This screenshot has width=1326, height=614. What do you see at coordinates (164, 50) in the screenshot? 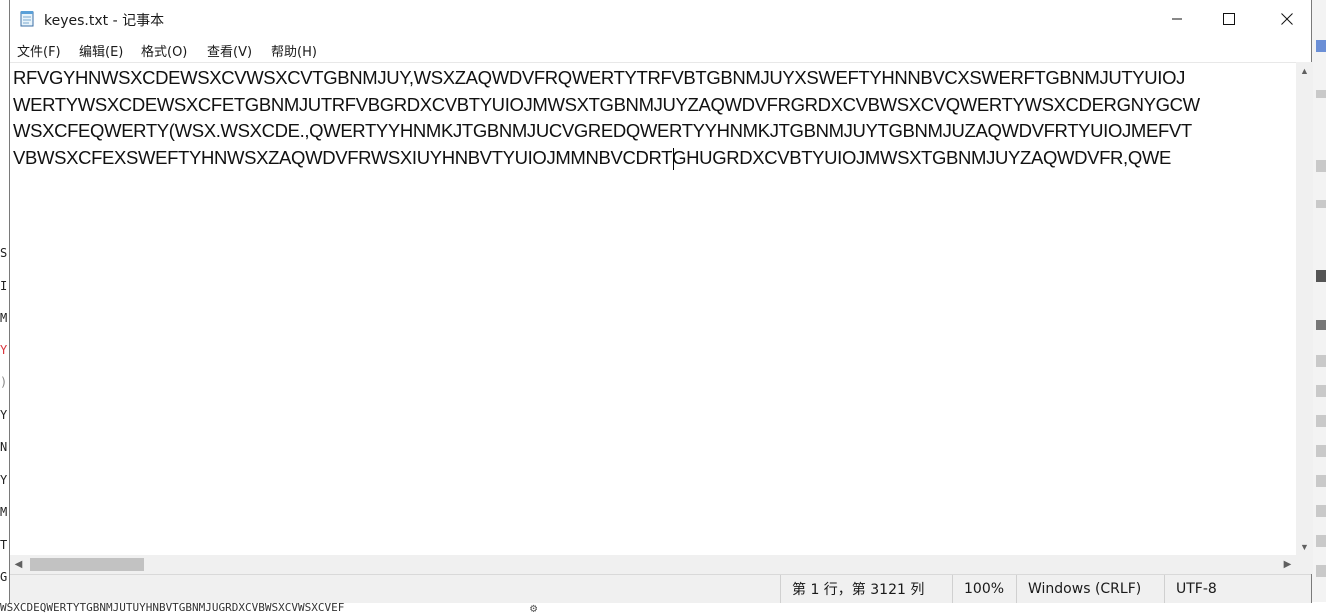
I see `menu-format: 格式(O)` at bounding box center [164, 50].